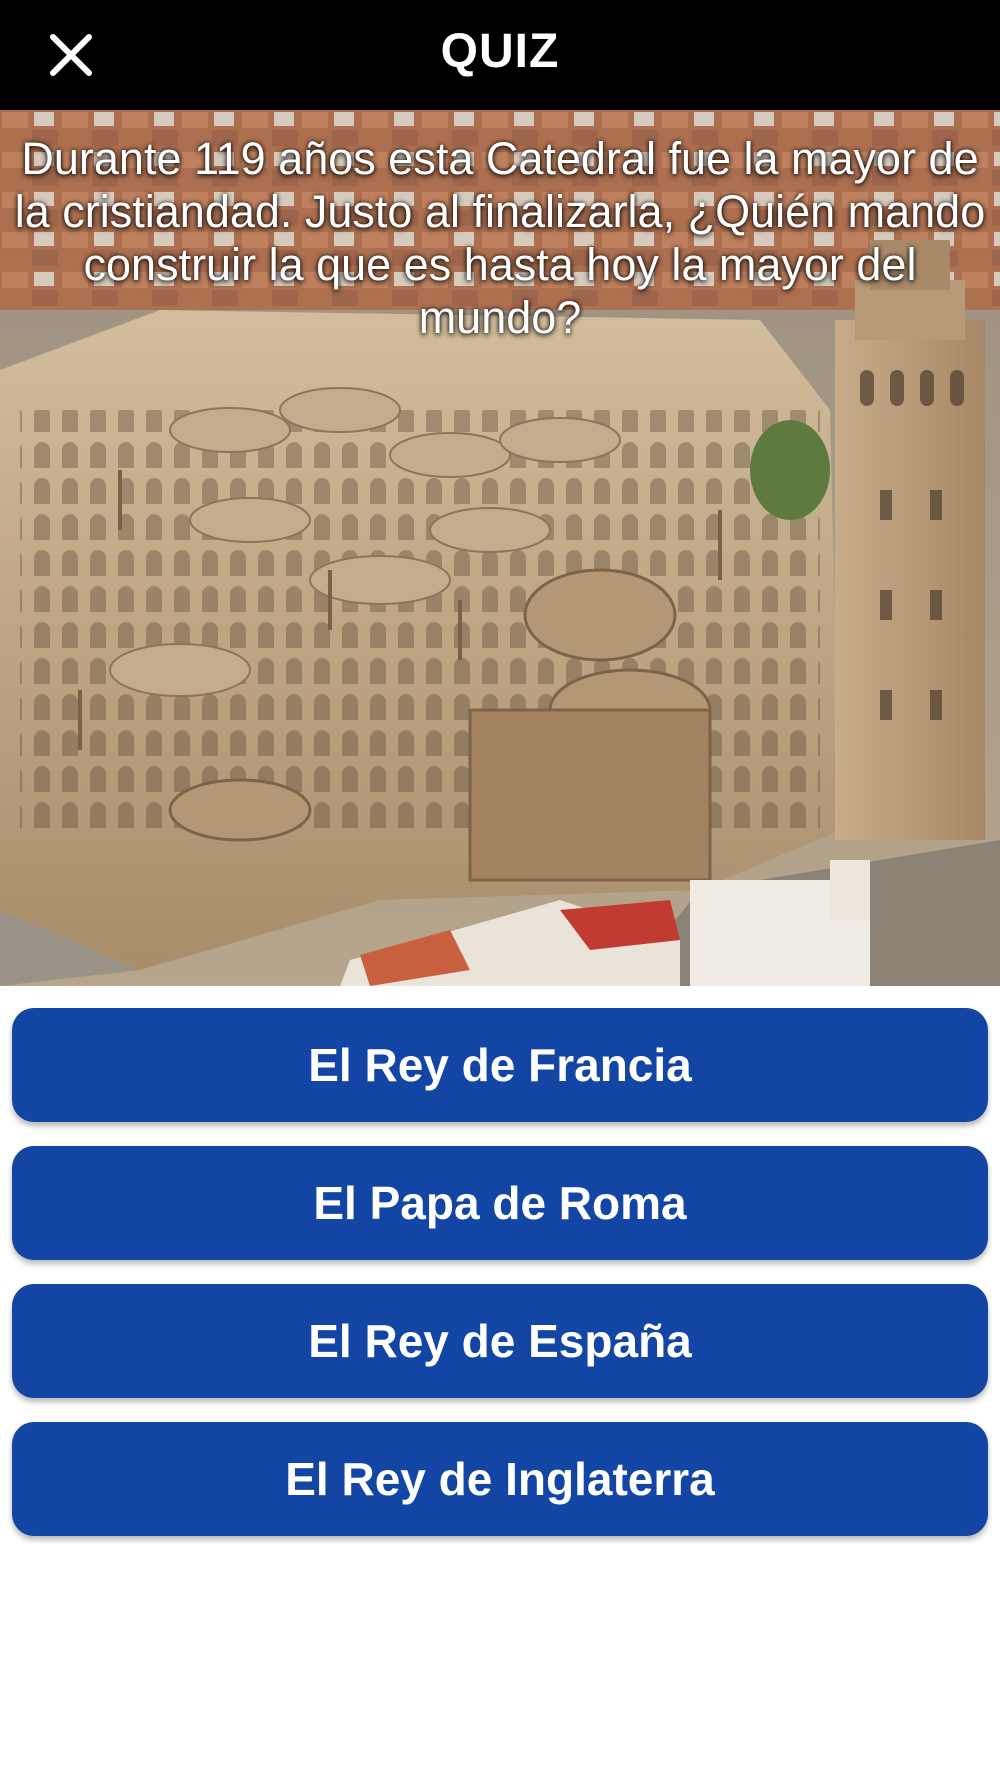  Describe the element at coordinates (500, 1065) in the screenshot. I see `answer-button-1: El Rey de Francia` at that location.